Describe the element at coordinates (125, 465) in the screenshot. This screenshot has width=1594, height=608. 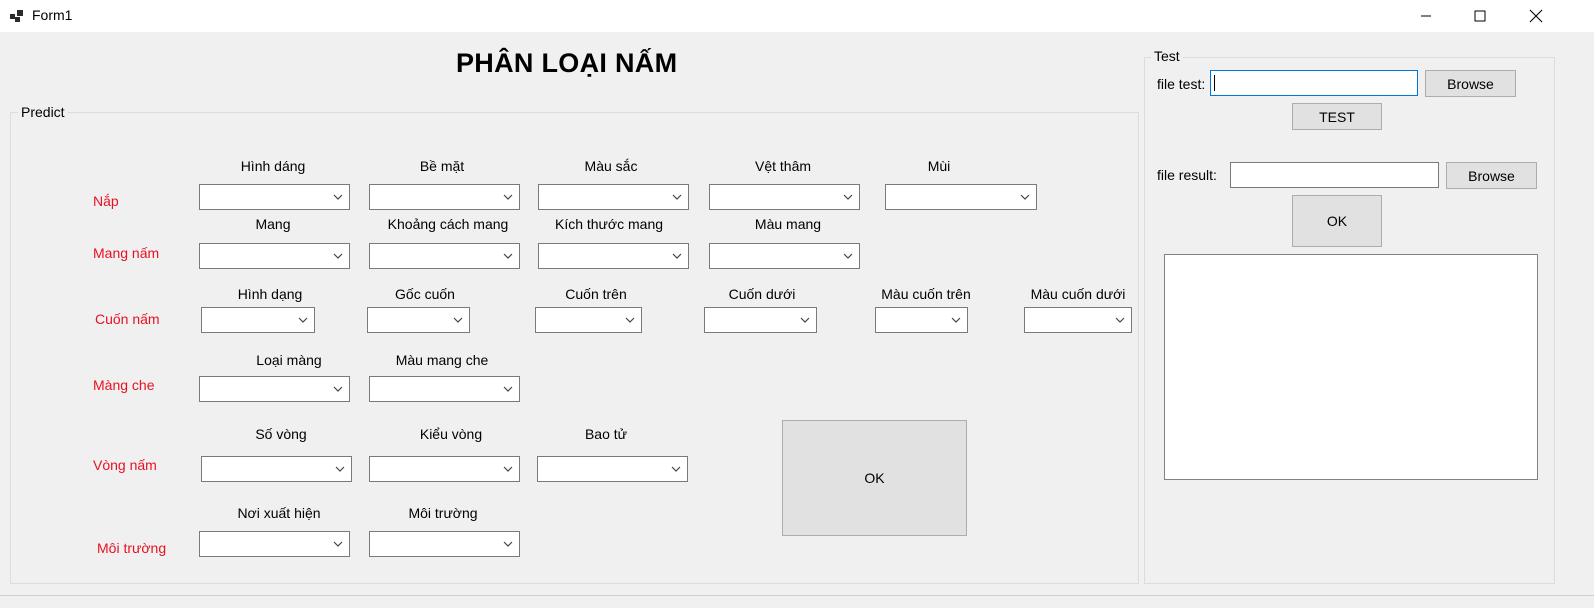
I see `row-label-vong-nam: Vòng nấm` at that location.